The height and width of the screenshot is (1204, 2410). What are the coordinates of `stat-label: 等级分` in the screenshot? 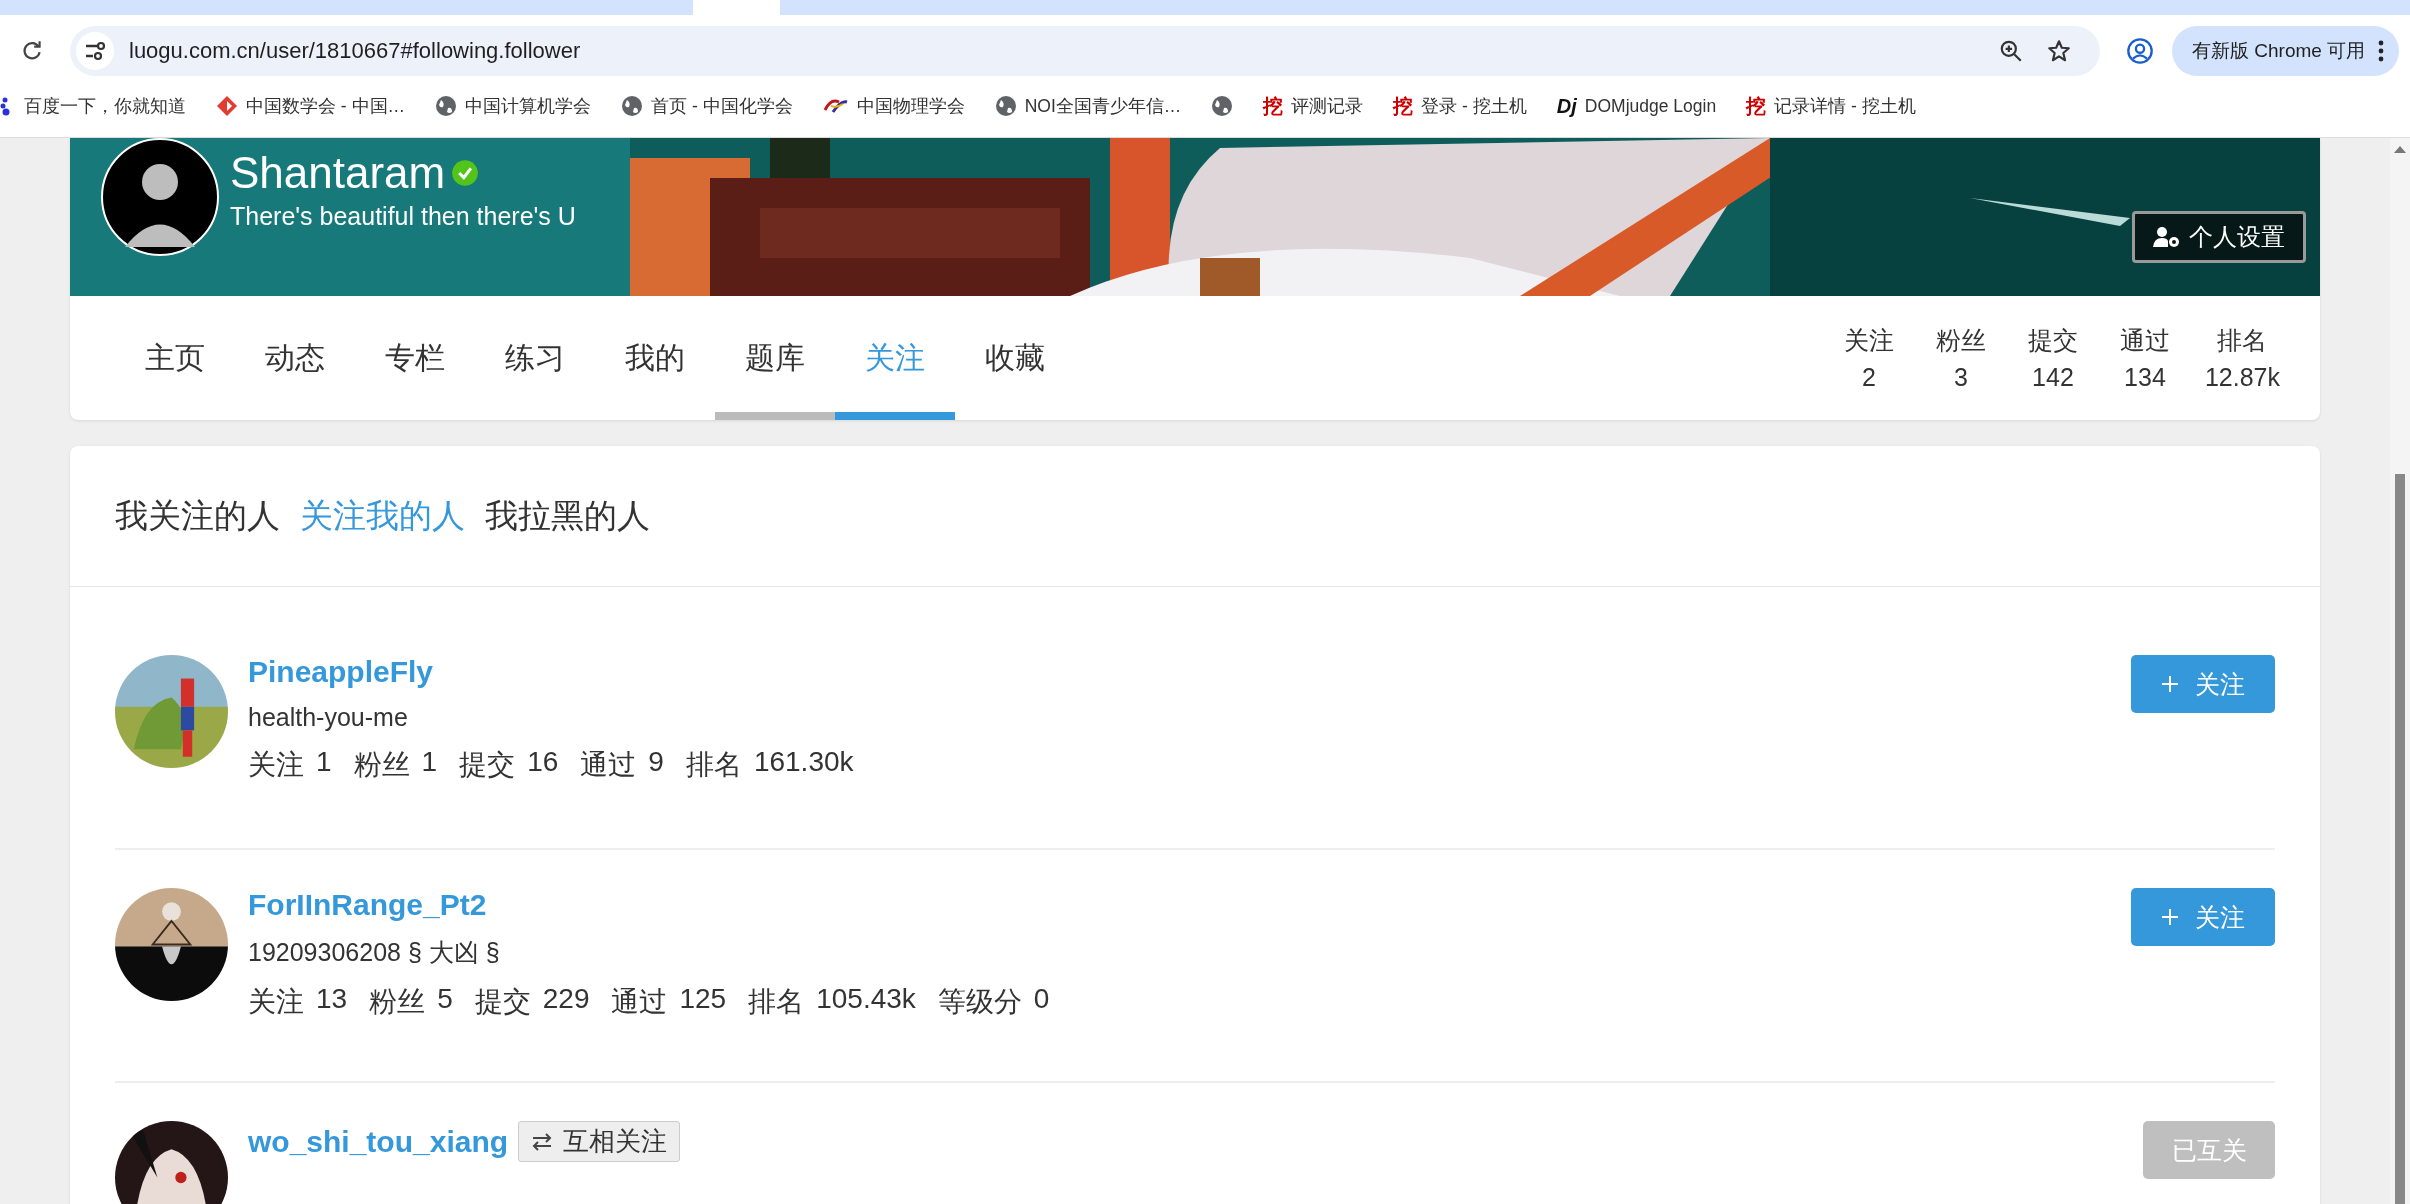 It's located at (979, 1002).